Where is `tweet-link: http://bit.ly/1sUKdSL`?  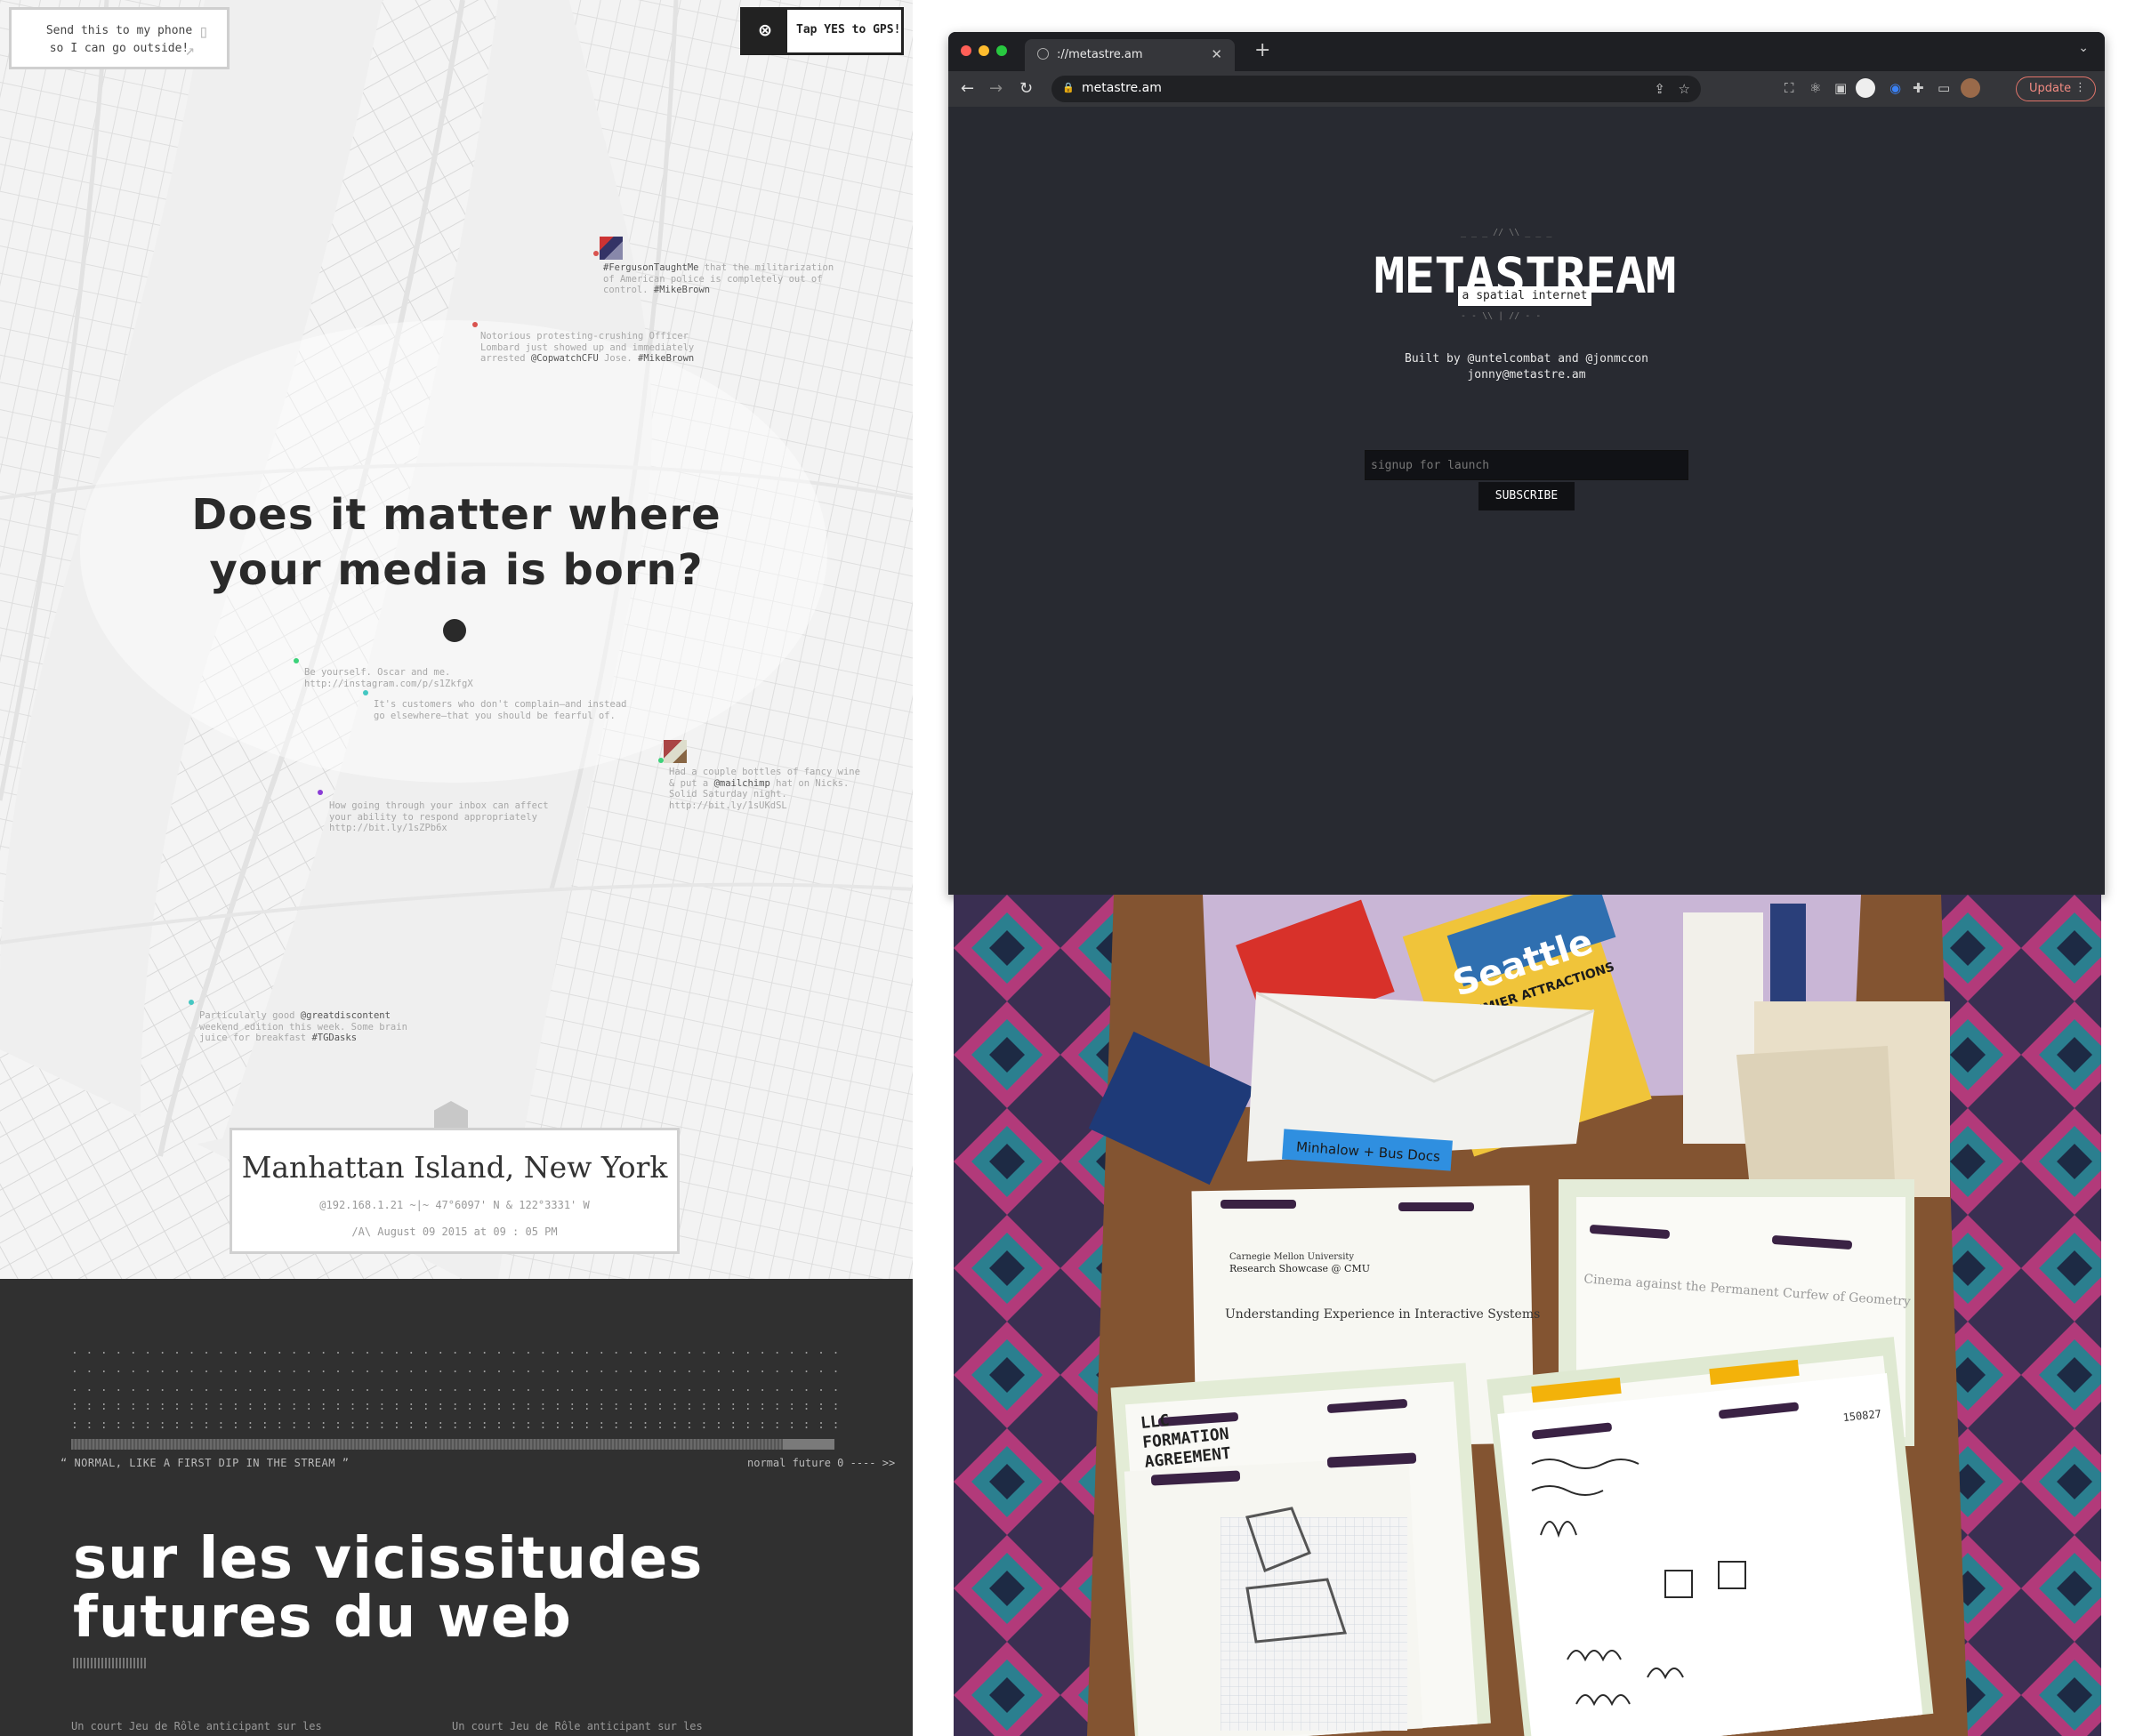
tweet-link: http://bit.ly/1sUKdSL is located at coordinates (728, 805).